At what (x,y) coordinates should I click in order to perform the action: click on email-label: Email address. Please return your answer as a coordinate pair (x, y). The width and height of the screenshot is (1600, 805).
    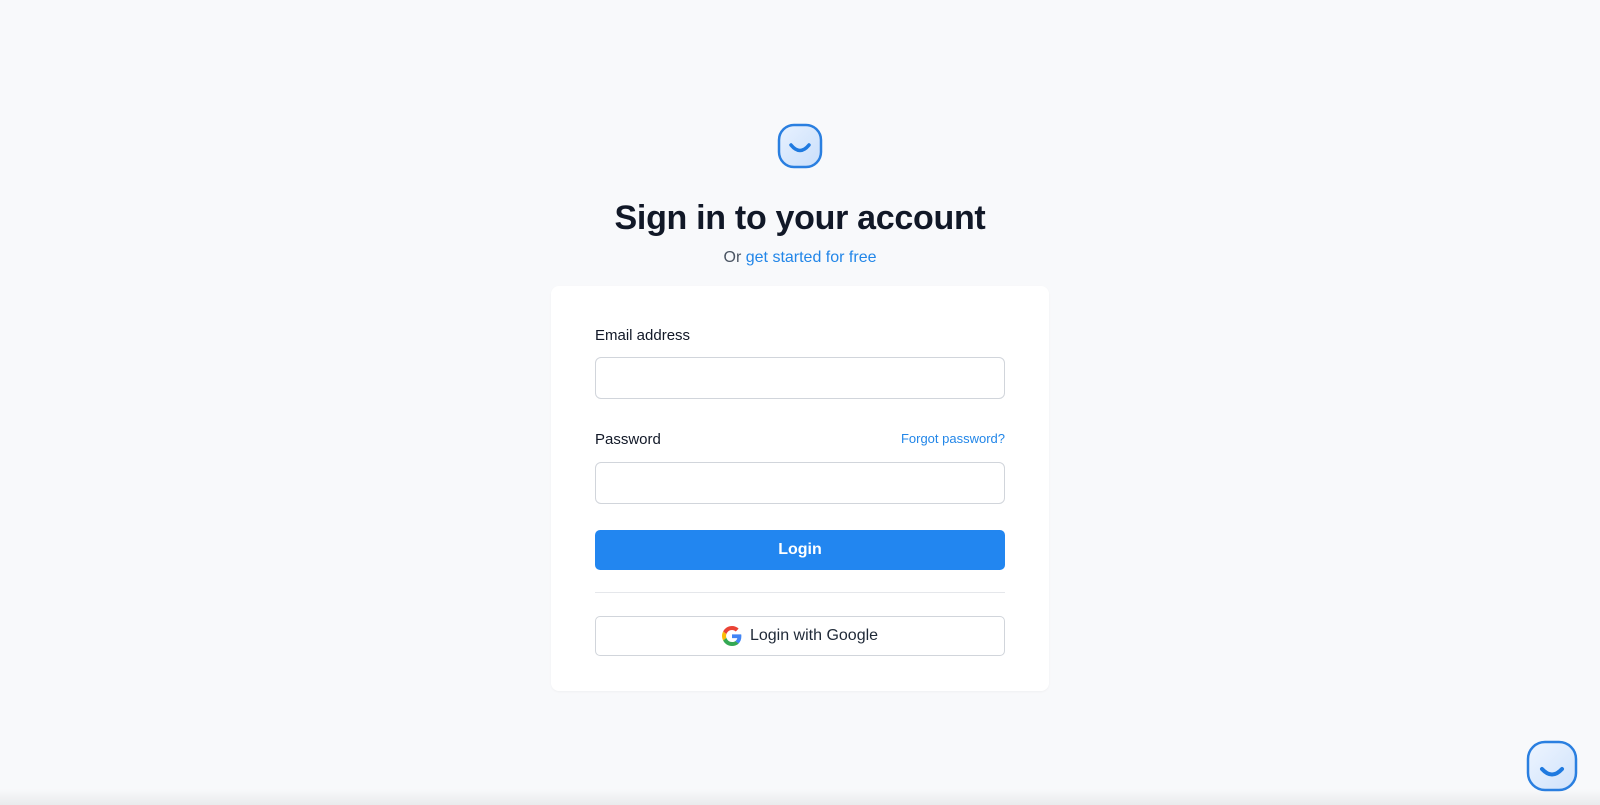
    Looking at the image, I should click on (643, 335).